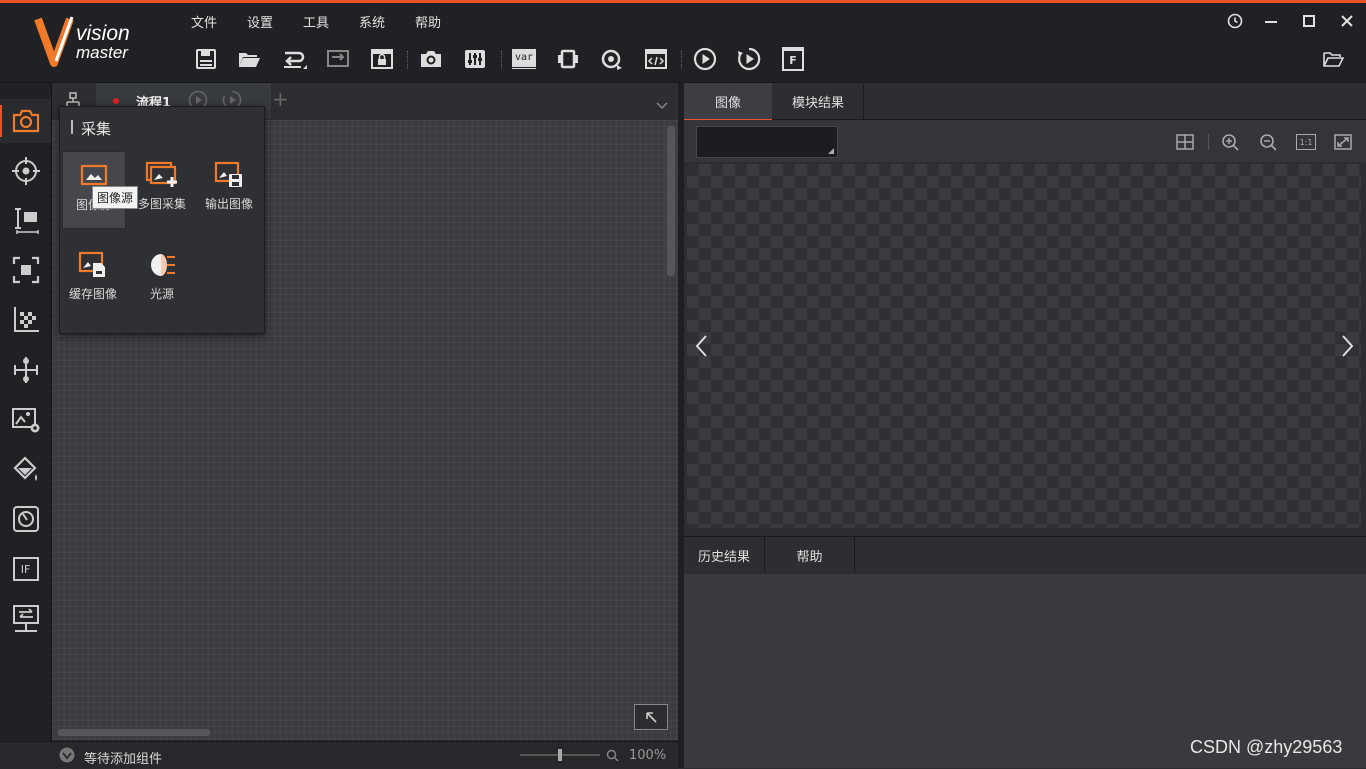 The height and width of the screenshot is (769, 1366). Describe the element at coordinates (115, 197) in the screenshot. I see `tooltip: 图像源` at that location.